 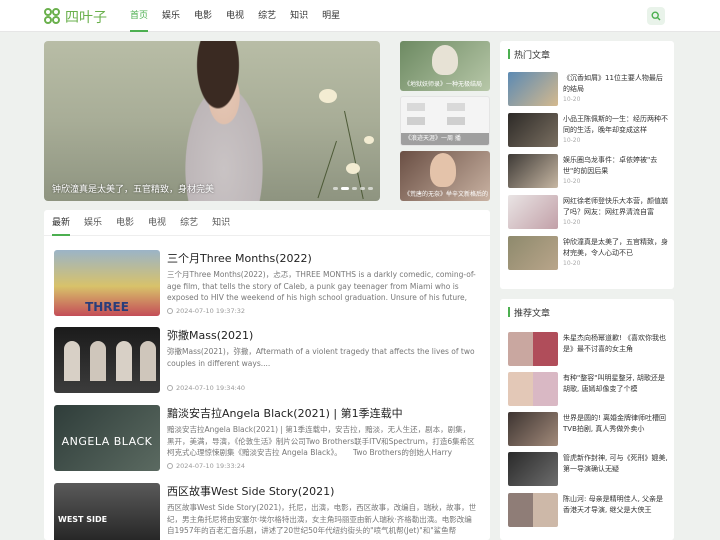 I want to click on tab-knowledge: 知识, so click(x=221, y=222).